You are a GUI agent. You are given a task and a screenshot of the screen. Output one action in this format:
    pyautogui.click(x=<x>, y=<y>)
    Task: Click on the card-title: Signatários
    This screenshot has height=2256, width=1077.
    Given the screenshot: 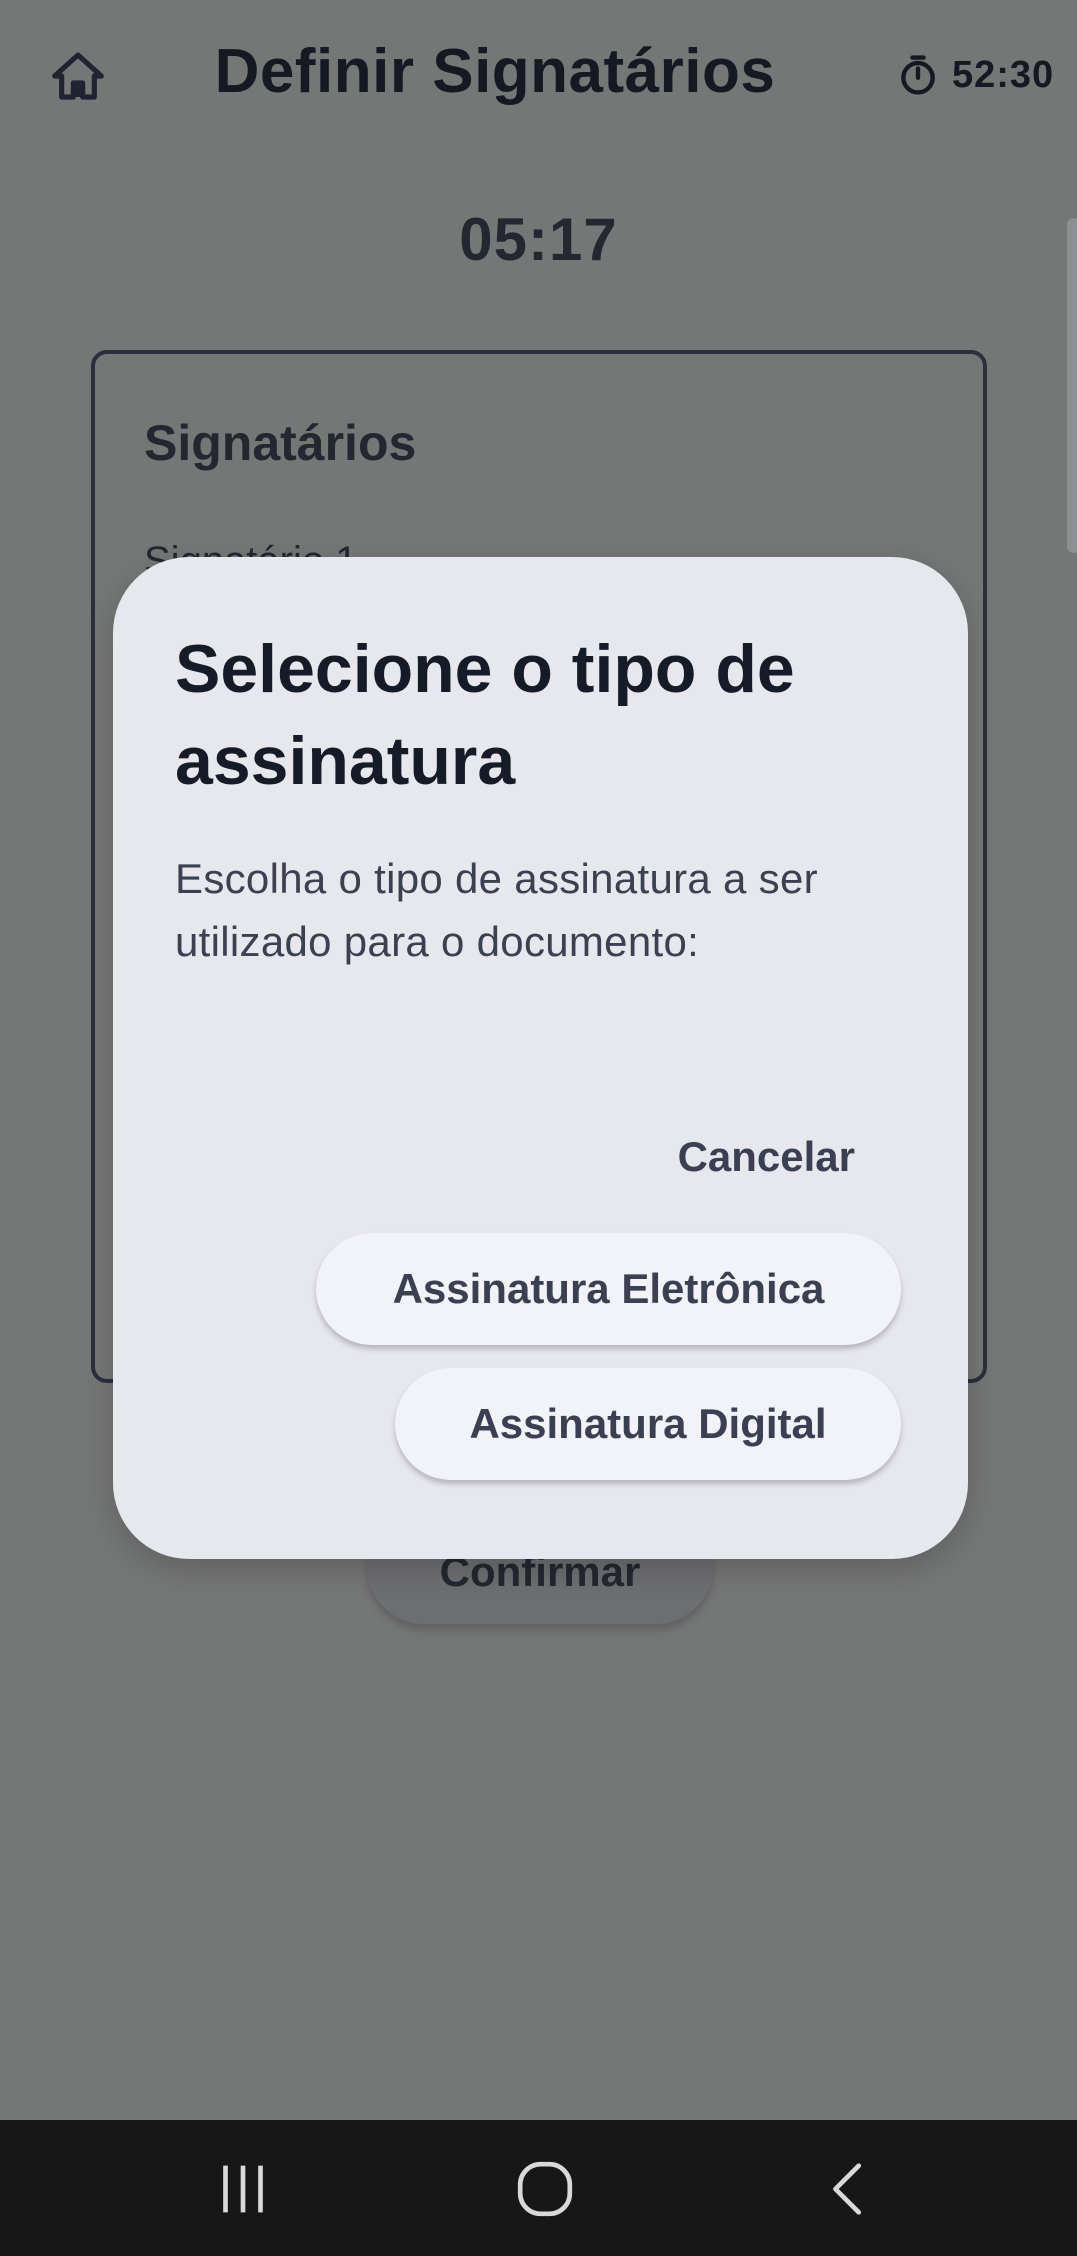 What is the action you would take?
    pyautogui.click(x=280, y=443)
    